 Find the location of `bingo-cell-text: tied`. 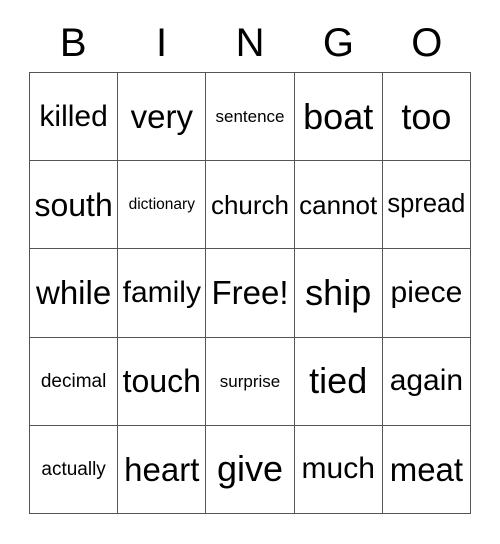

bingo-cell-text: tied is located at coordinates (338, 381).